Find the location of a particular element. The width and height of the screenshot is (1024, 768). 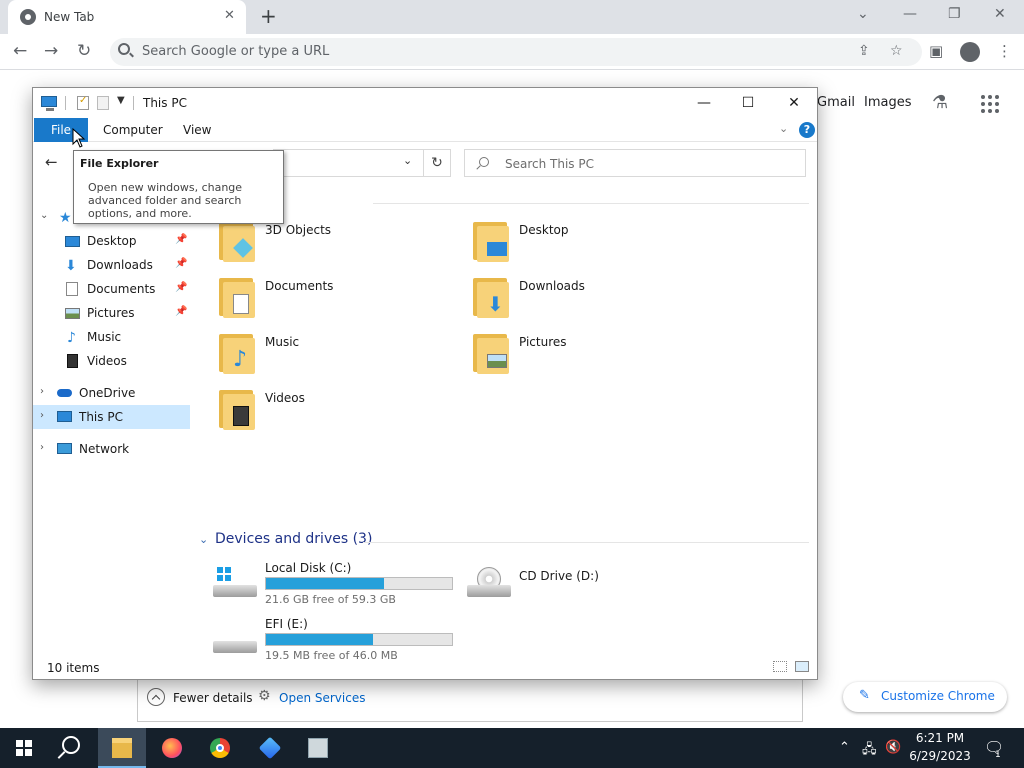

folder-documents: Documents is located at coordinates (313, 300).